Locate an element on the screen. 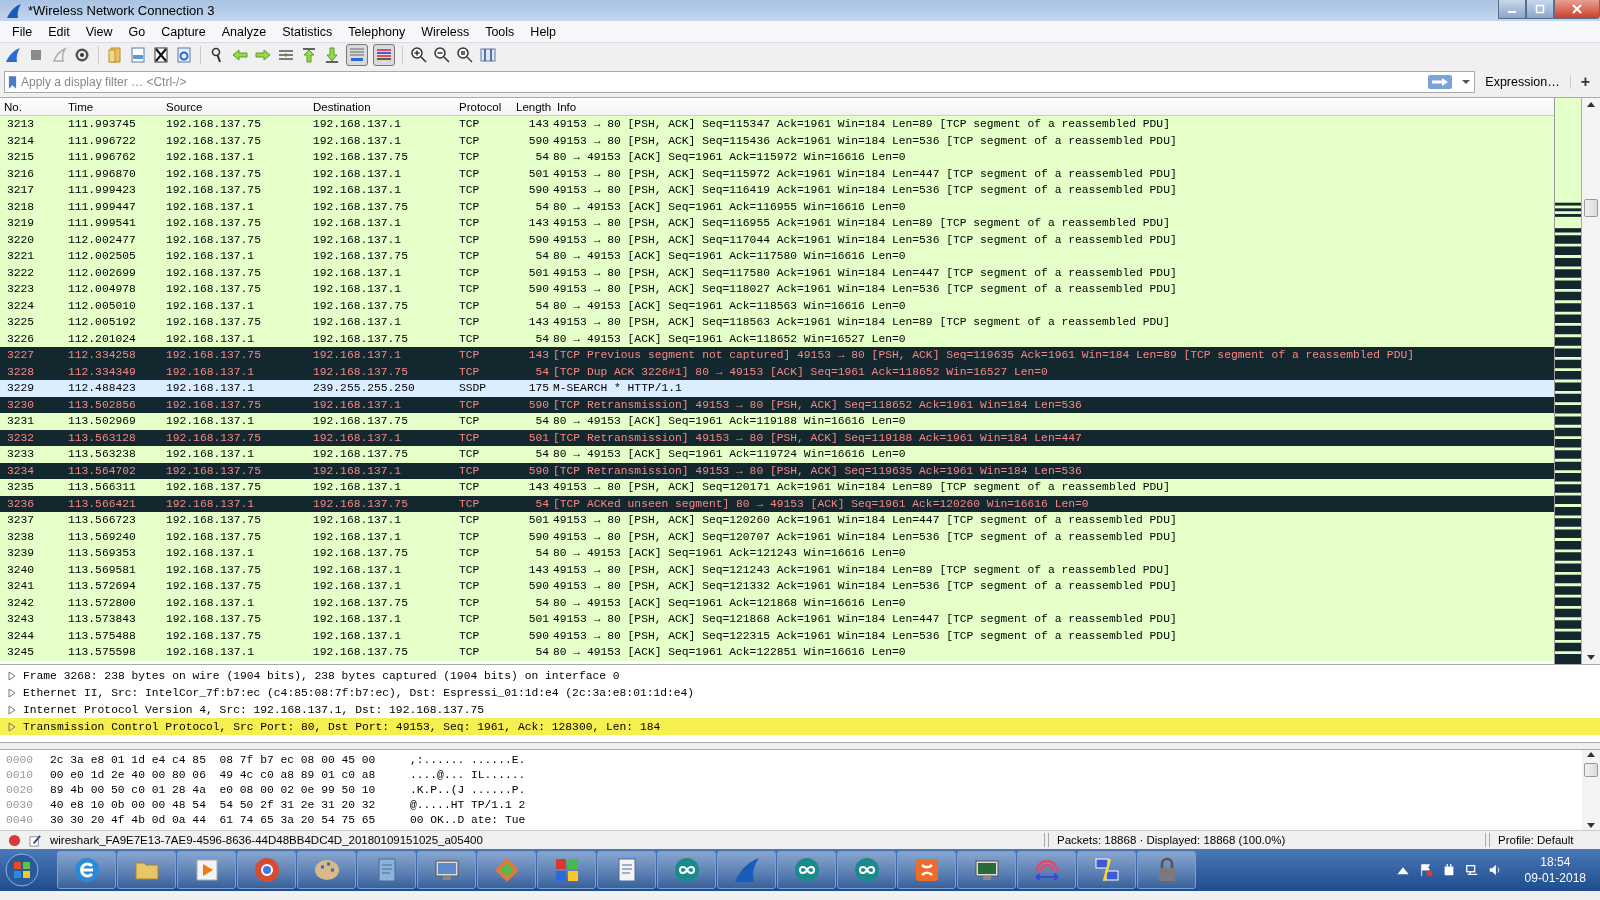 The height and width of the screenshot is (900, 1600). column-header: Destination is located at coordinates (382, 106).